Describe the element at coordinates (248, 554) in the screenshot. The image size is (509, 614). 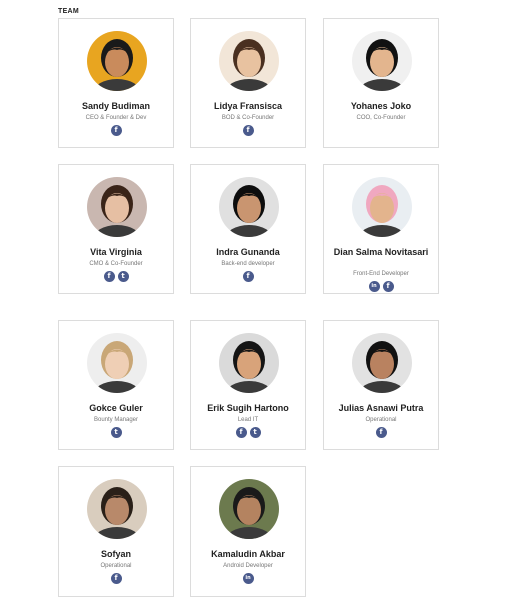
I see `member-name: Kamaludin Akbar` at that location.